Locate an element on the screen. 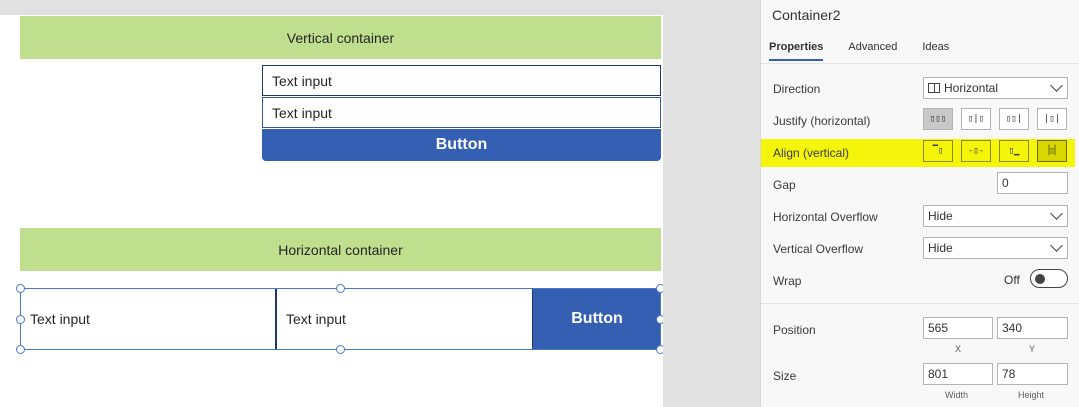 This screenshot has width=1079, height=407. size-height-input: 78 is located at coordinates (1032, 374).